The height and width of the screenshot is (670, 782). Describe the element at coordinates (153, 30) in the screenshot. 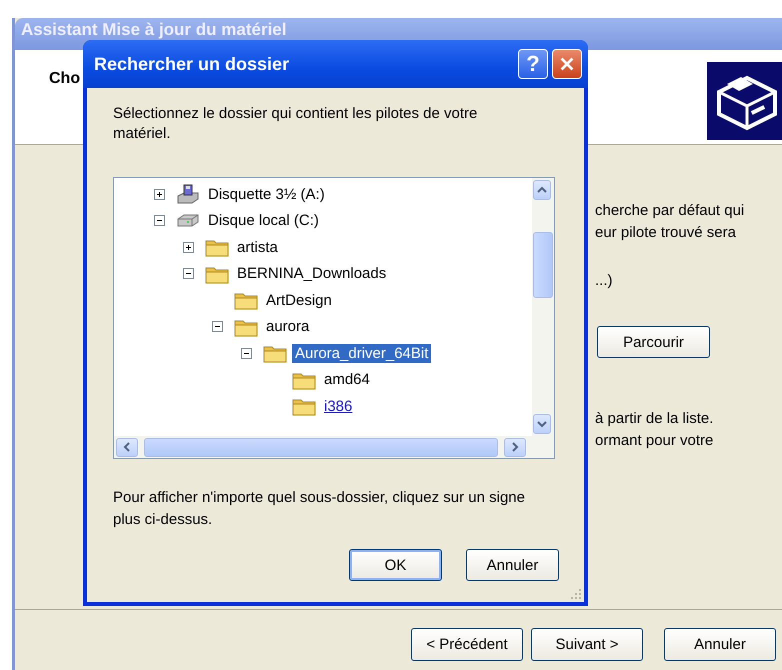

I see `wizard-title: Assistant Mise à jour du matériel` at that location.